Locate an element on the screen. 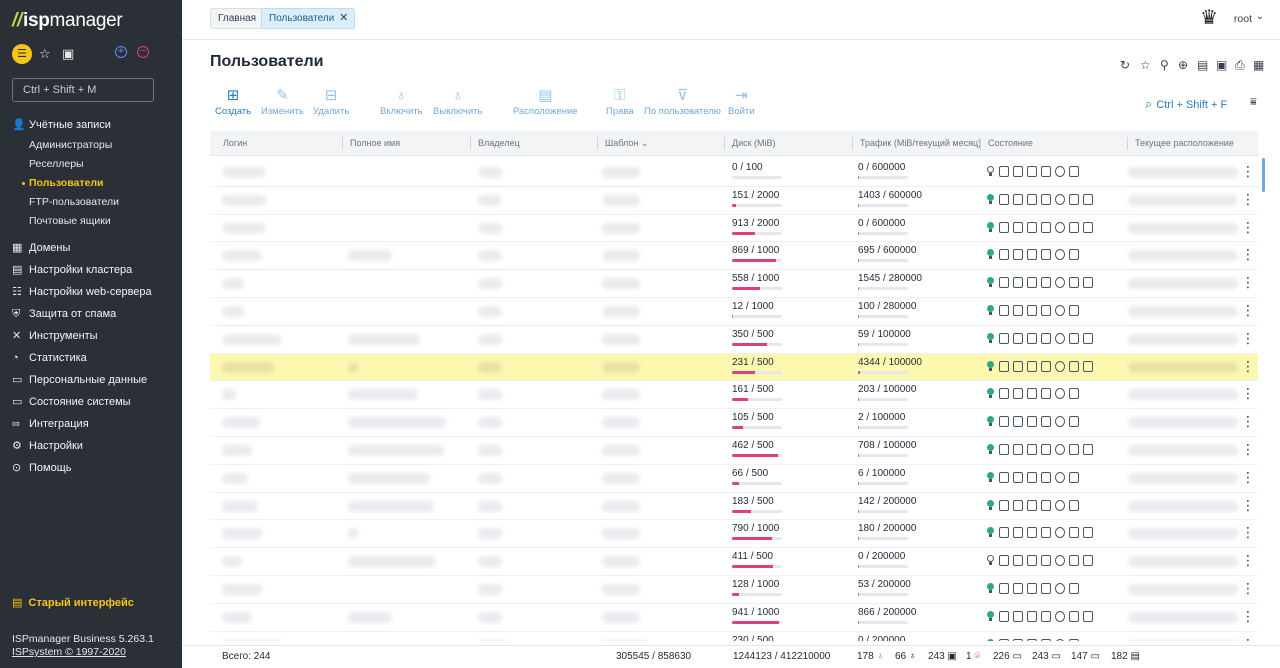  nav-accounts: 👤 Учётные записи is located at coordinates (91, 125).